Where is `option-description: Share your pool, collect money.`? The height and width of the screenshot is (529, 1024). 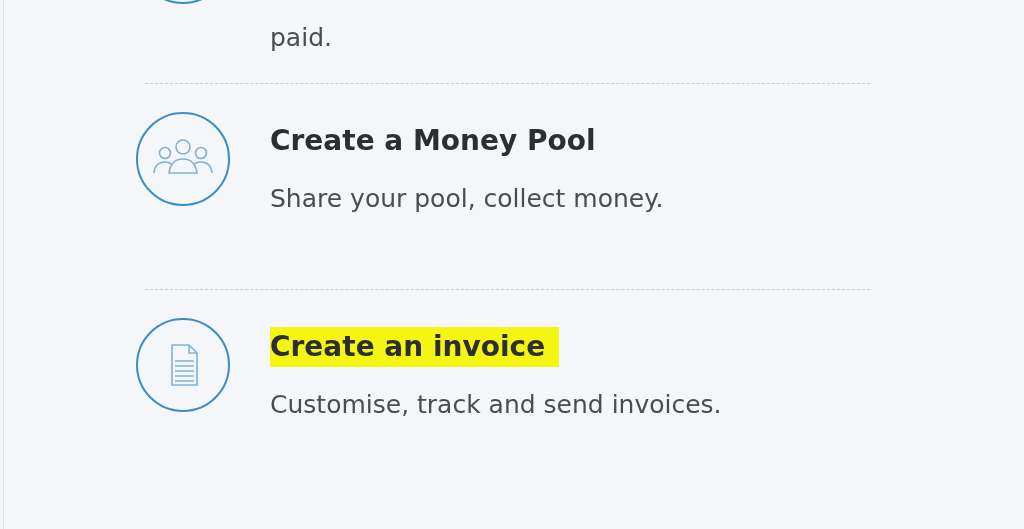 option-description: Share your pool, collect money. is located at coordinates (467, 199).